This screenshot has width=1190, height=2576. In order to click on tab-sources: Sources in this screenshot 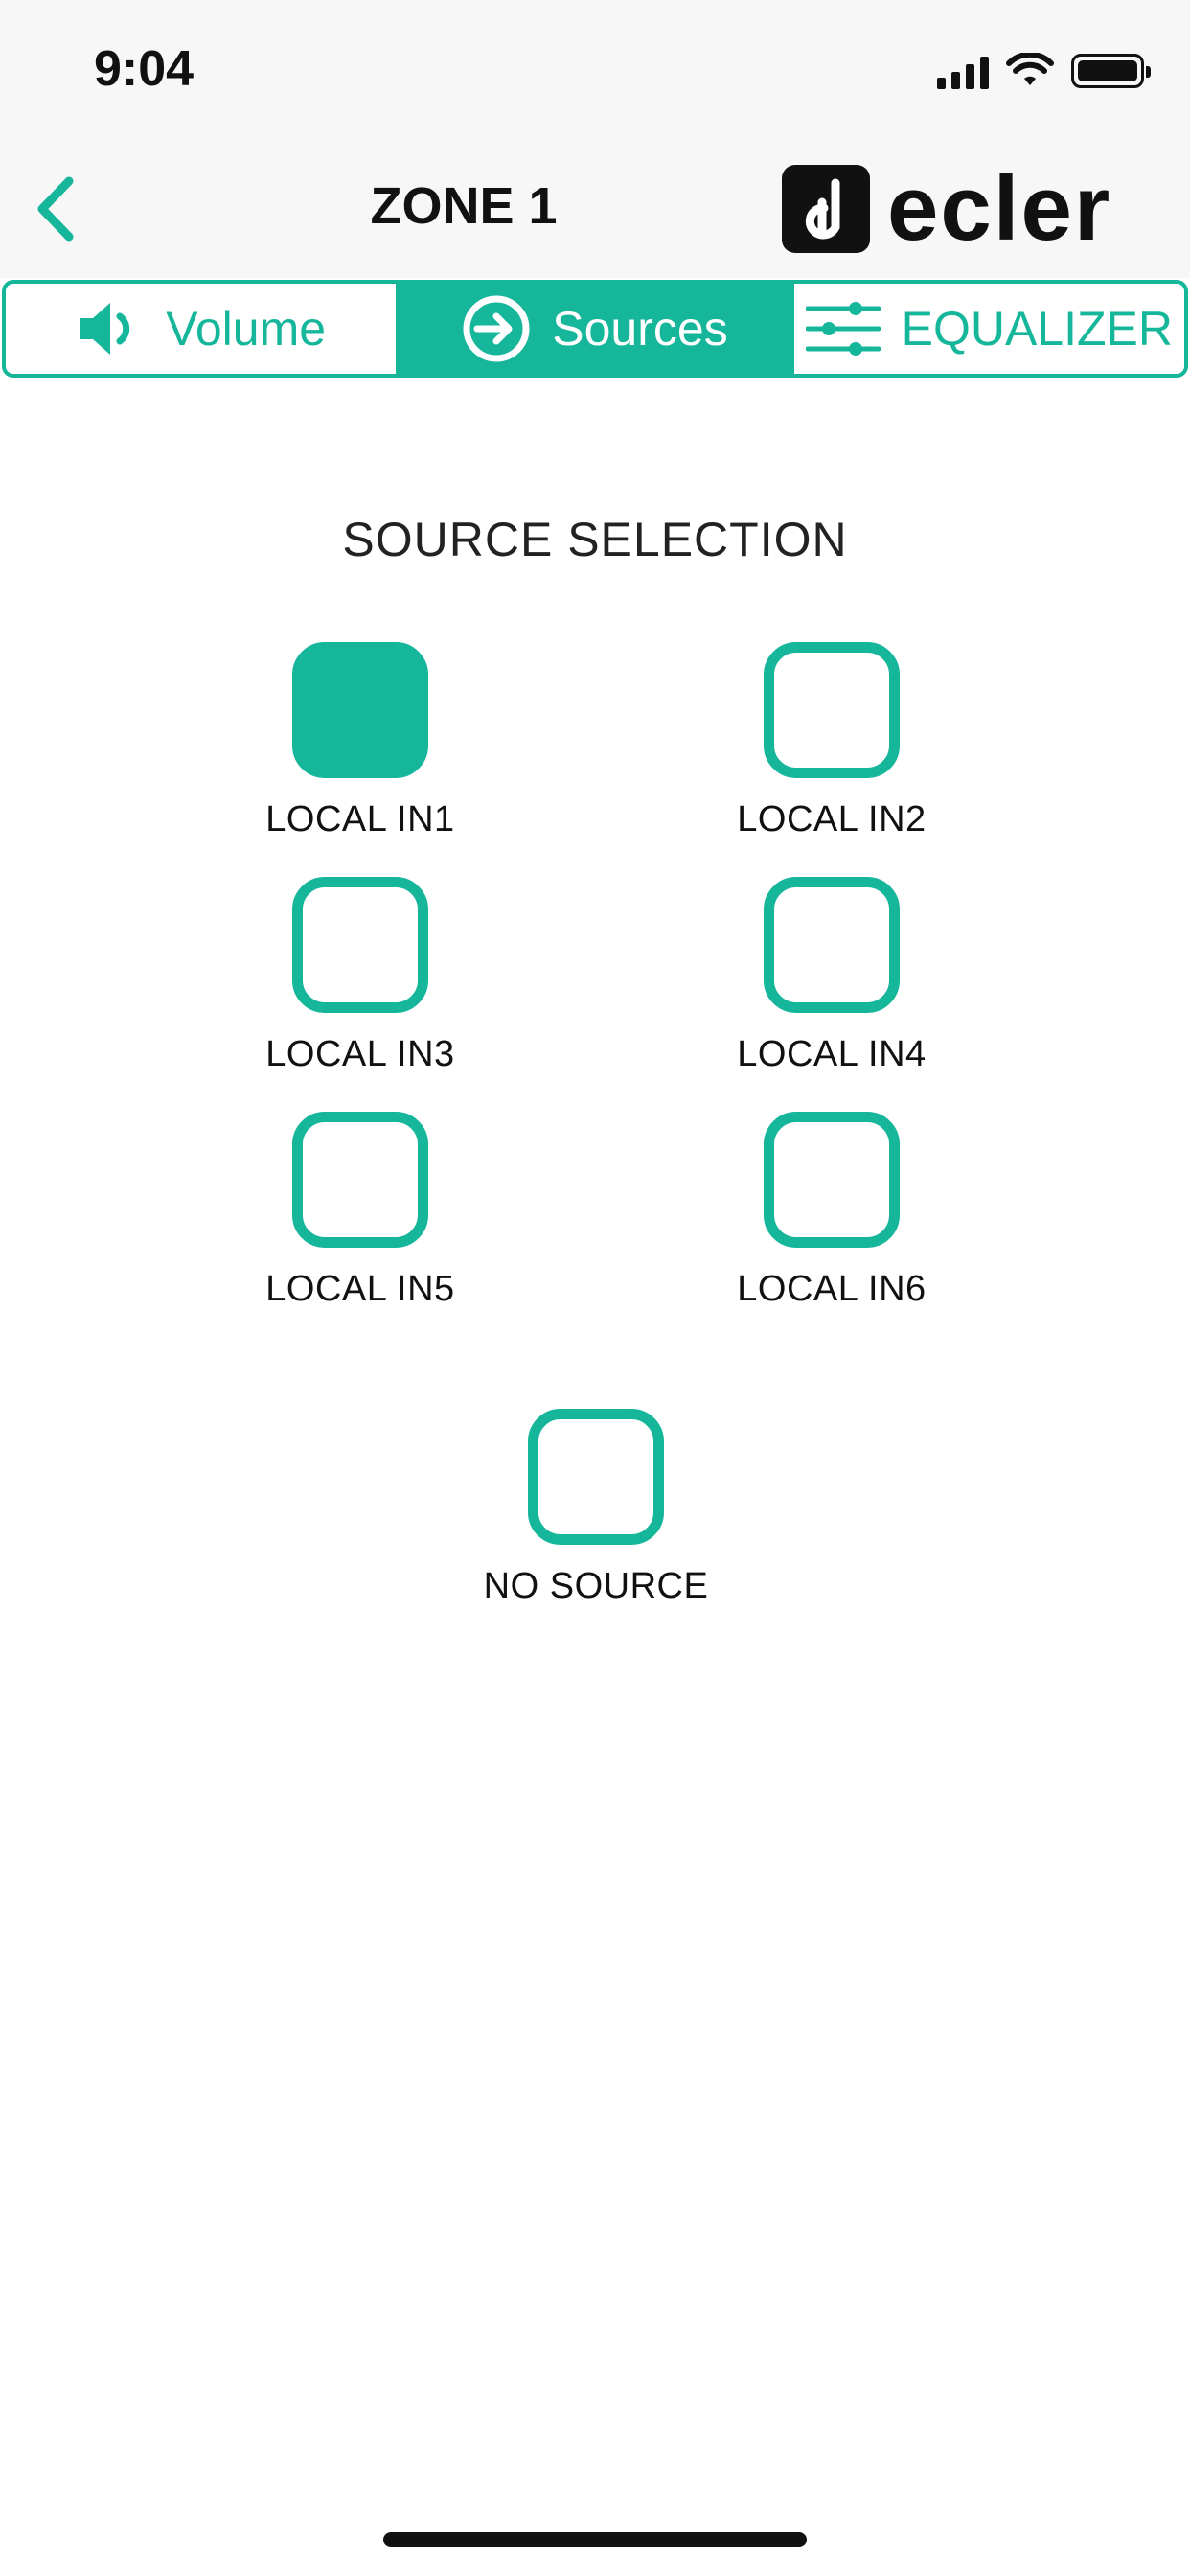, I will do `click(593, 329)`.